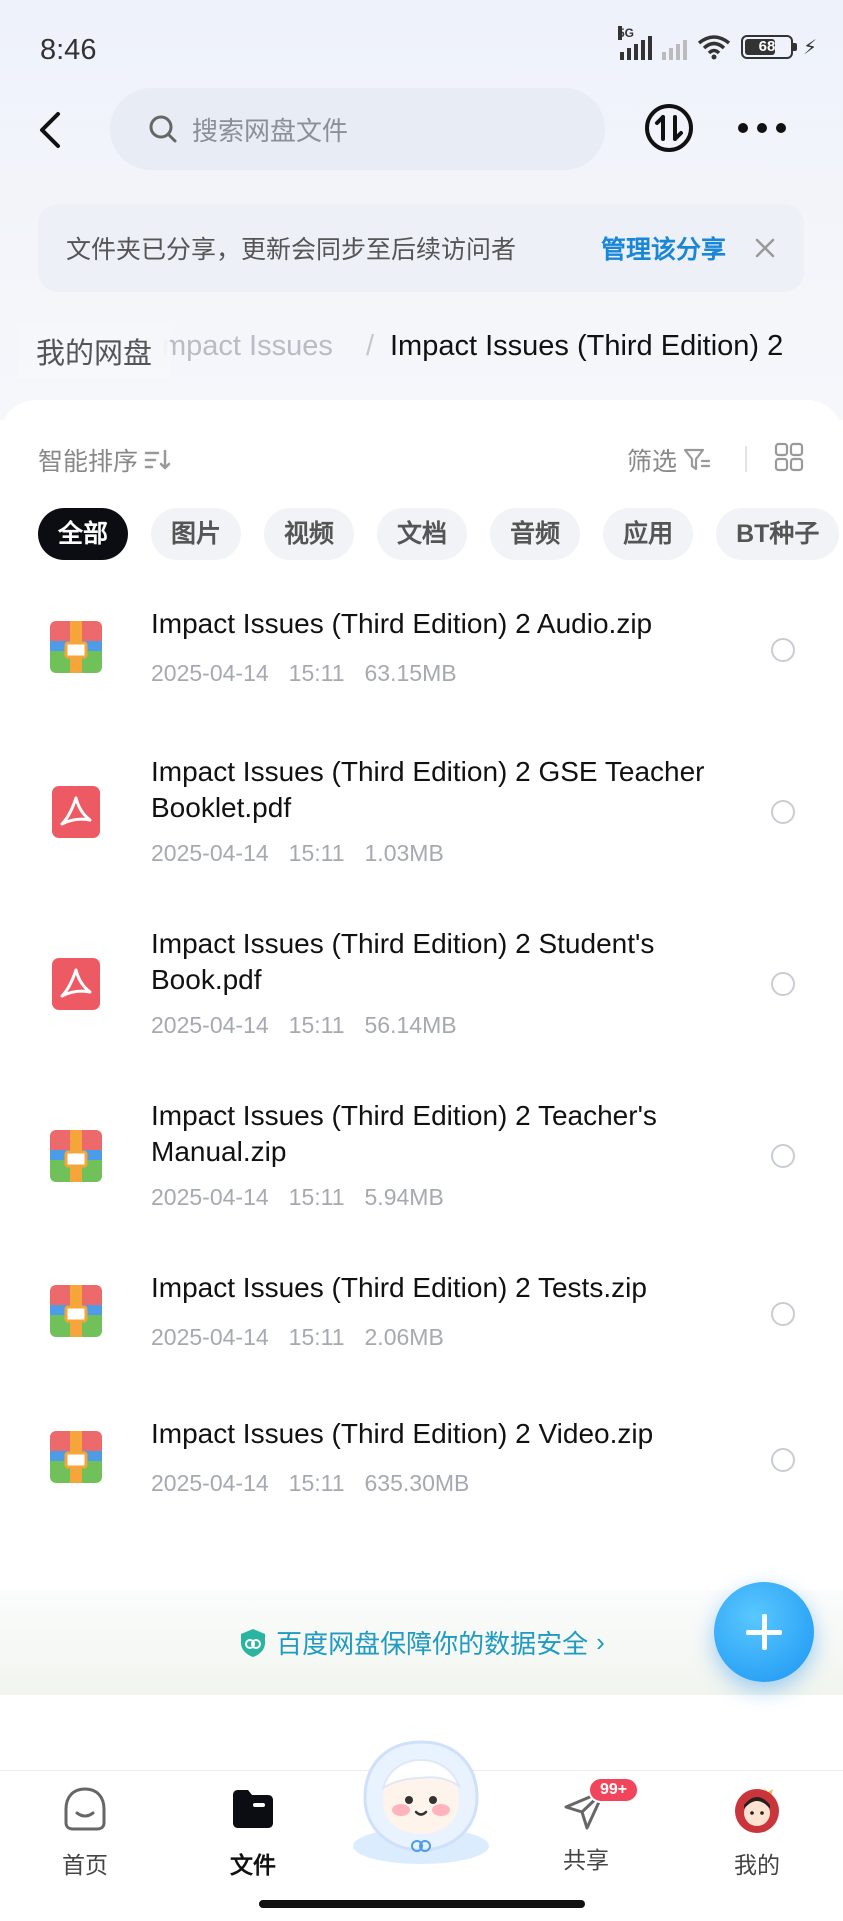 The height and width of the screenshot is (1921, 843). Describe the element at coordinates (157, 459) in the screenshot. I see `sort-icon` at that location.